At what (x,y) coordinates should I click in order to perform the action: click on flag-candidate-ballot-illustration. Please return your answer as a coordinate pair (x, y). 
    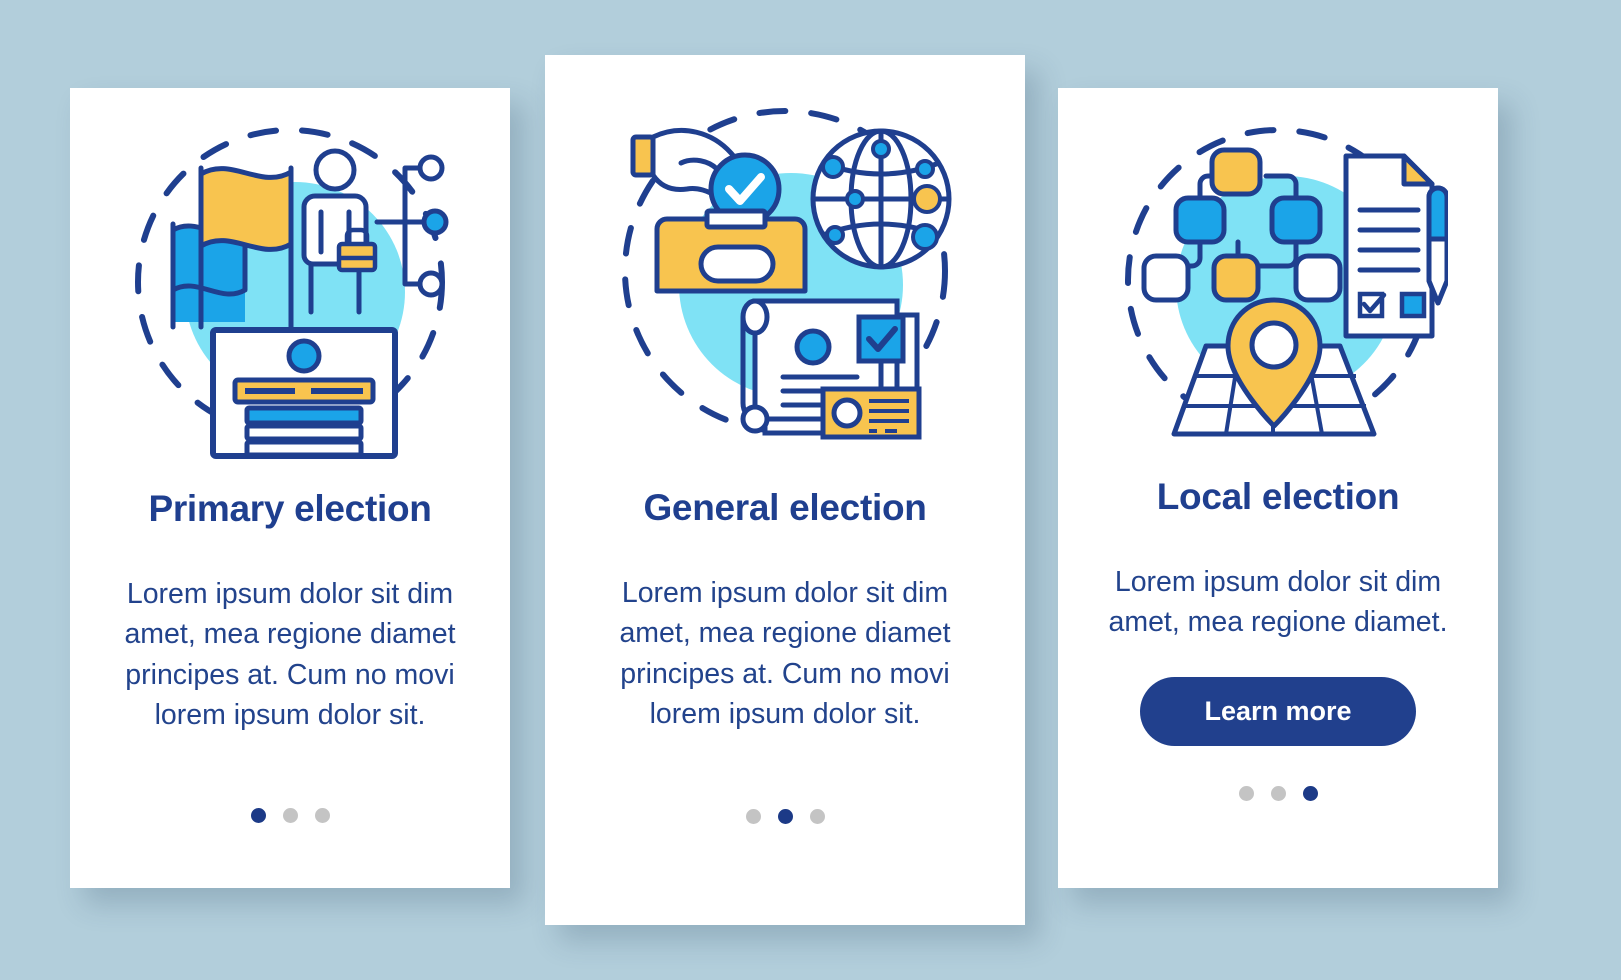
    Looking at the image, I should click on (292, 293).